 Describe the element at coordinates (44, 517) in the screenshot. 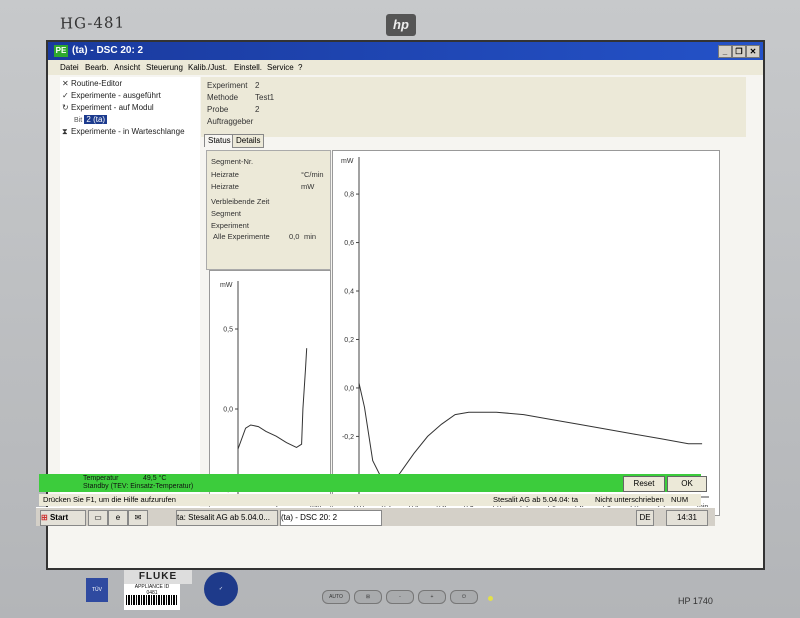

I see `windows-logo-icon: ⊞` at that location.